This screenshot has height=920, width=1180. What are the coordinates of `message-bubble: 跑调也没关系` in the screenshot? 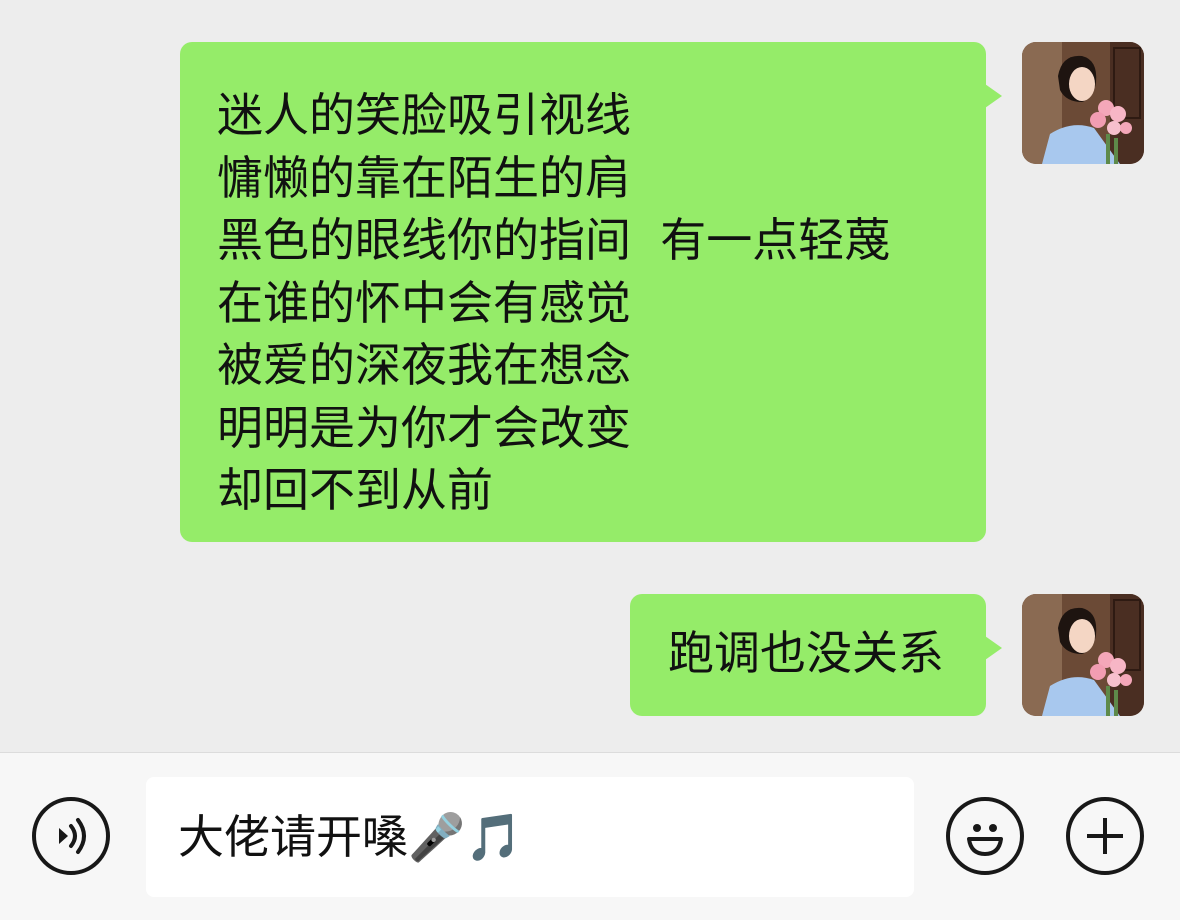 It's located at (816, 655).